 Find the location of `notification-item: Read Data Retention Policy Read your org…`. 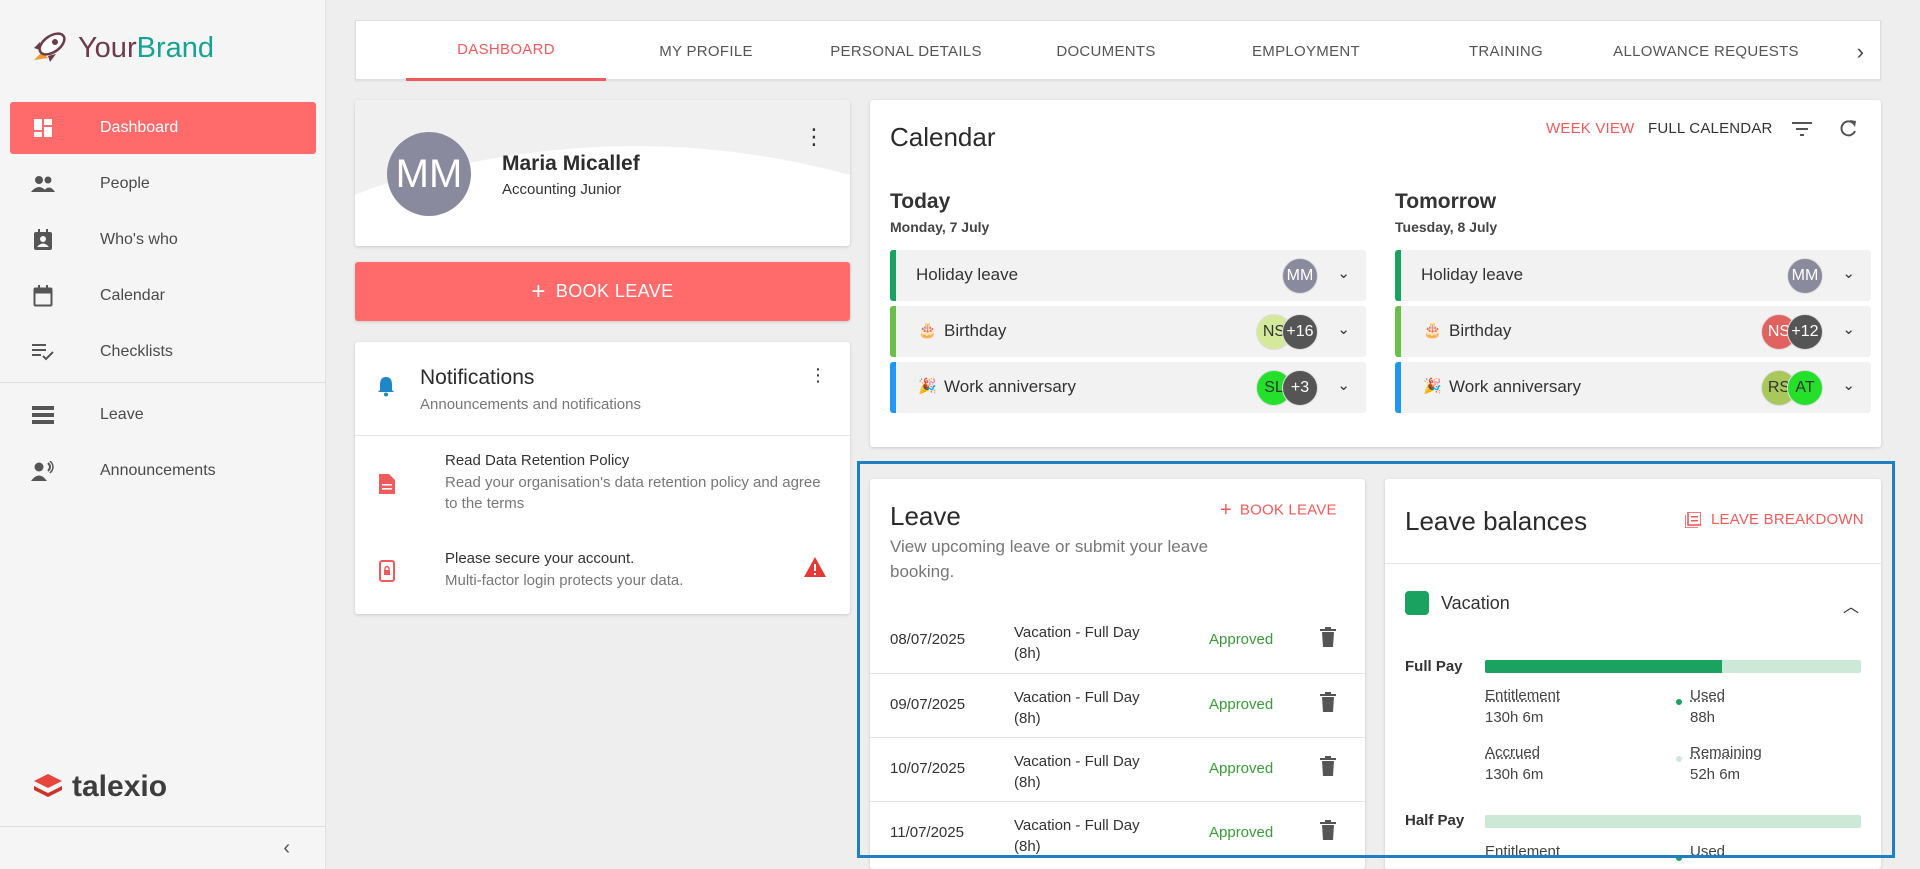

notification-item: Read Data Retention Policy Read your org… is located at coordinates (602, 487).